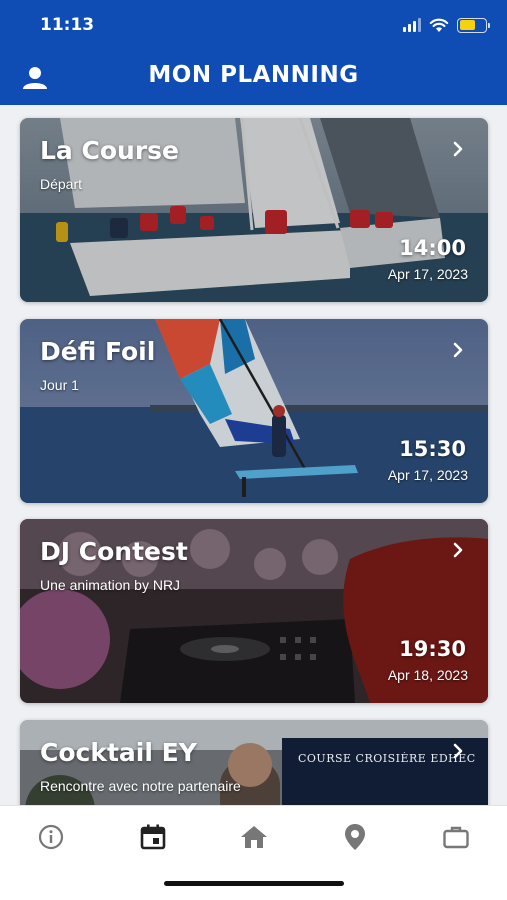 The width and height of the screenshot is (507, 900). I want to click on wifi-icon, so click(439, 25).